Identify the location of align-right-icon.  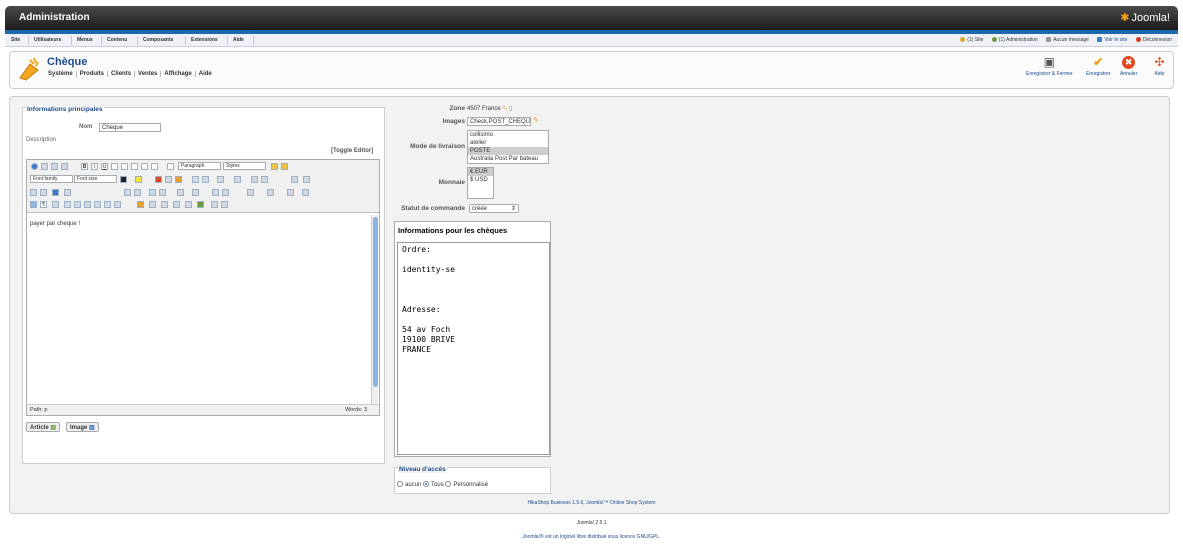
(144, 166).